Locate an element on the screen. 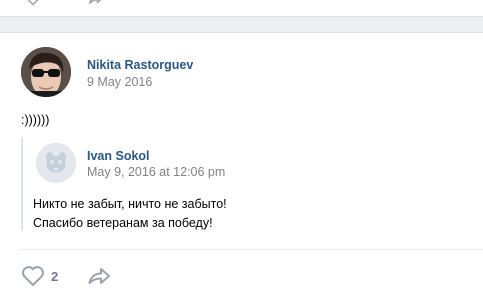  repost-author-avatar is located at coordinates (56, 163).